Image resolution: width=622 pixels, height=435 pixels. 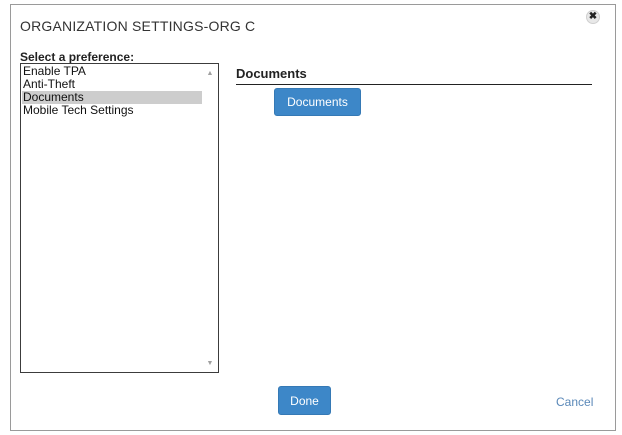 I want to click on done-button: Done, so click(x=304, y=400).